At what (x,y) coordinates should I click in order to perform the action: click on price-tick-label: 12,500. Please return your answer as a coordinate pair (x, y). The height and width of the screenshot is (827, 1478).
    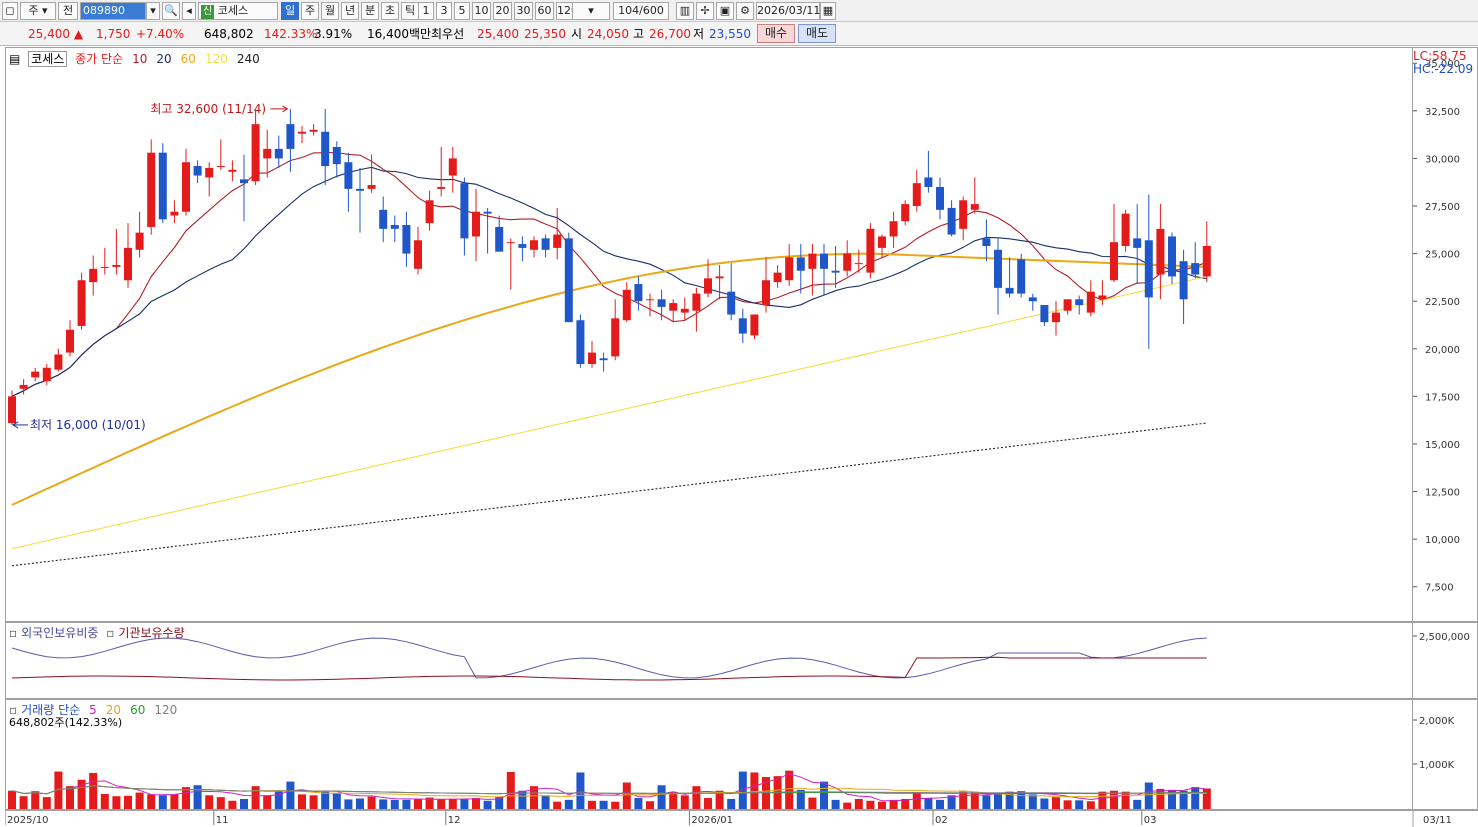
    Looking at the image, I should click on (1442, 493).